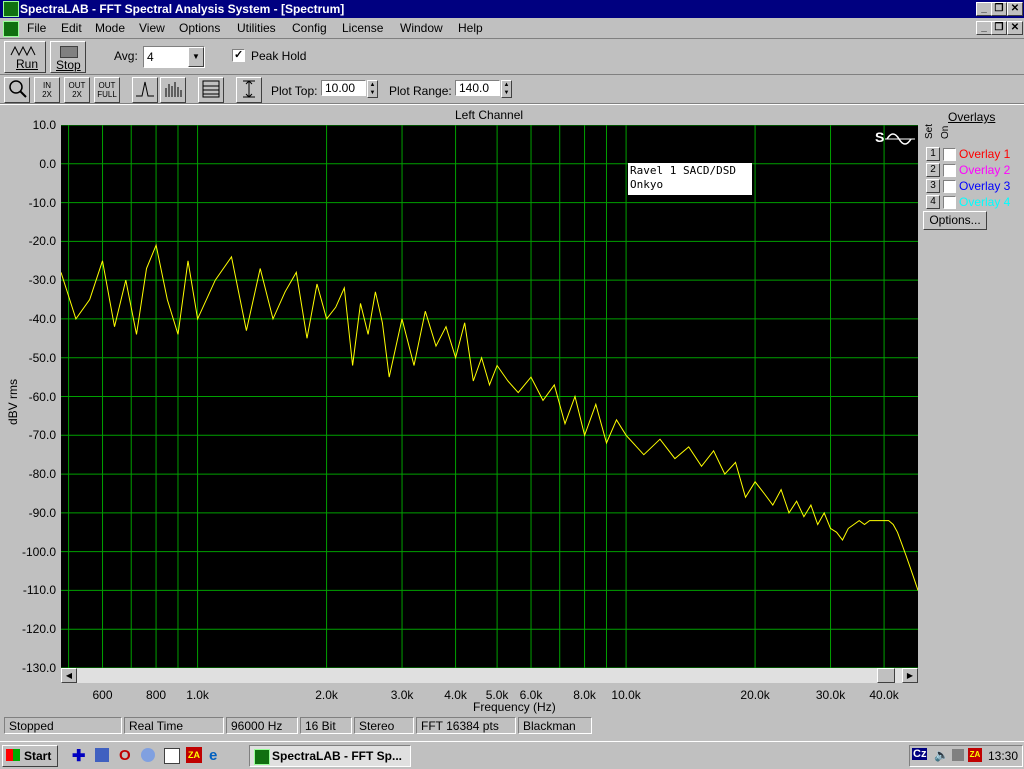  What do you see at coordinates (884, 695) in the screenshot?
I see `x-tick-label: 40.0k` at bounding box center [884, 695].